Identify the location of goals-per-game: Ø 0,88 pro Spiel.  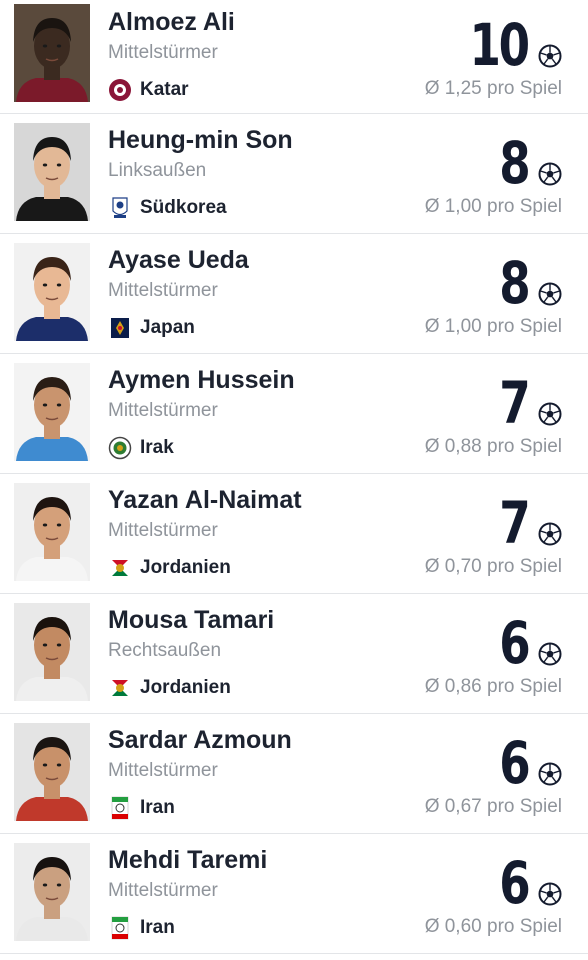
(493, 446).